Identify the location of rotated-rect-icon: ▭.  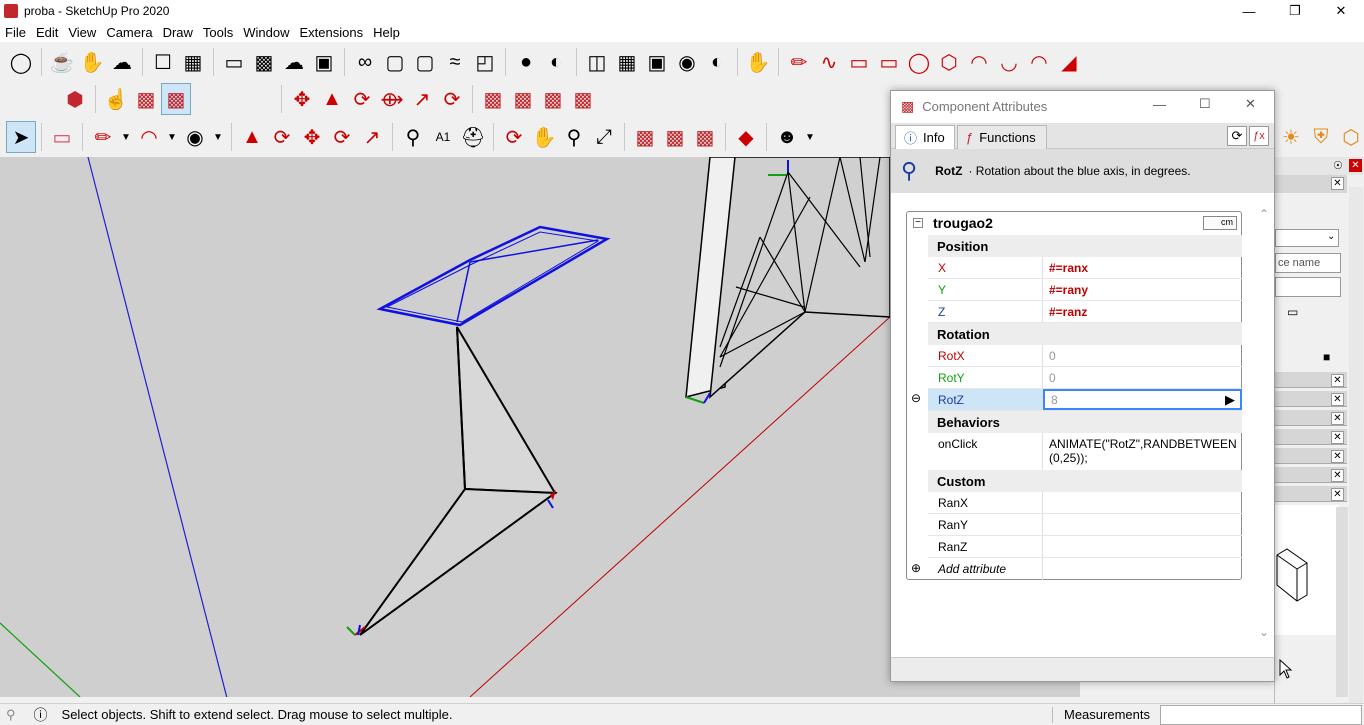
(889, 62).